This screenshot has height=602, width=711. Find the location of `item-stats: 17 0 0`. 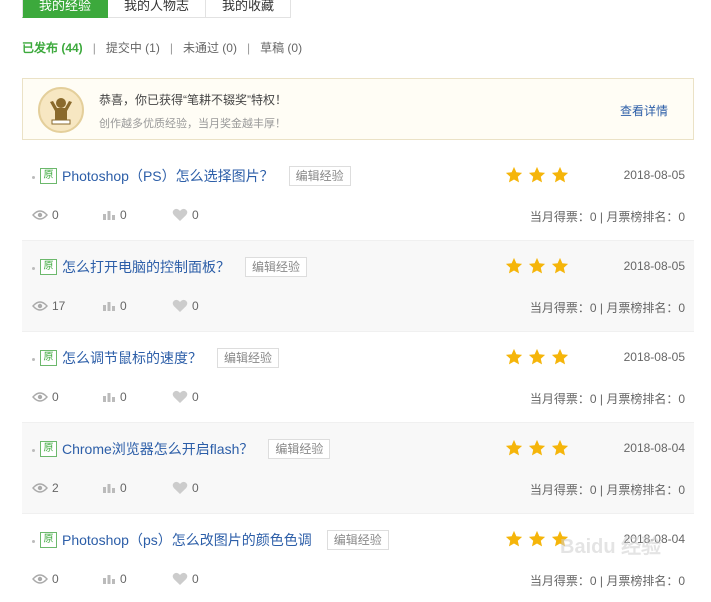

item-stats: 17 0 0 is located at coordinates (137, 306).